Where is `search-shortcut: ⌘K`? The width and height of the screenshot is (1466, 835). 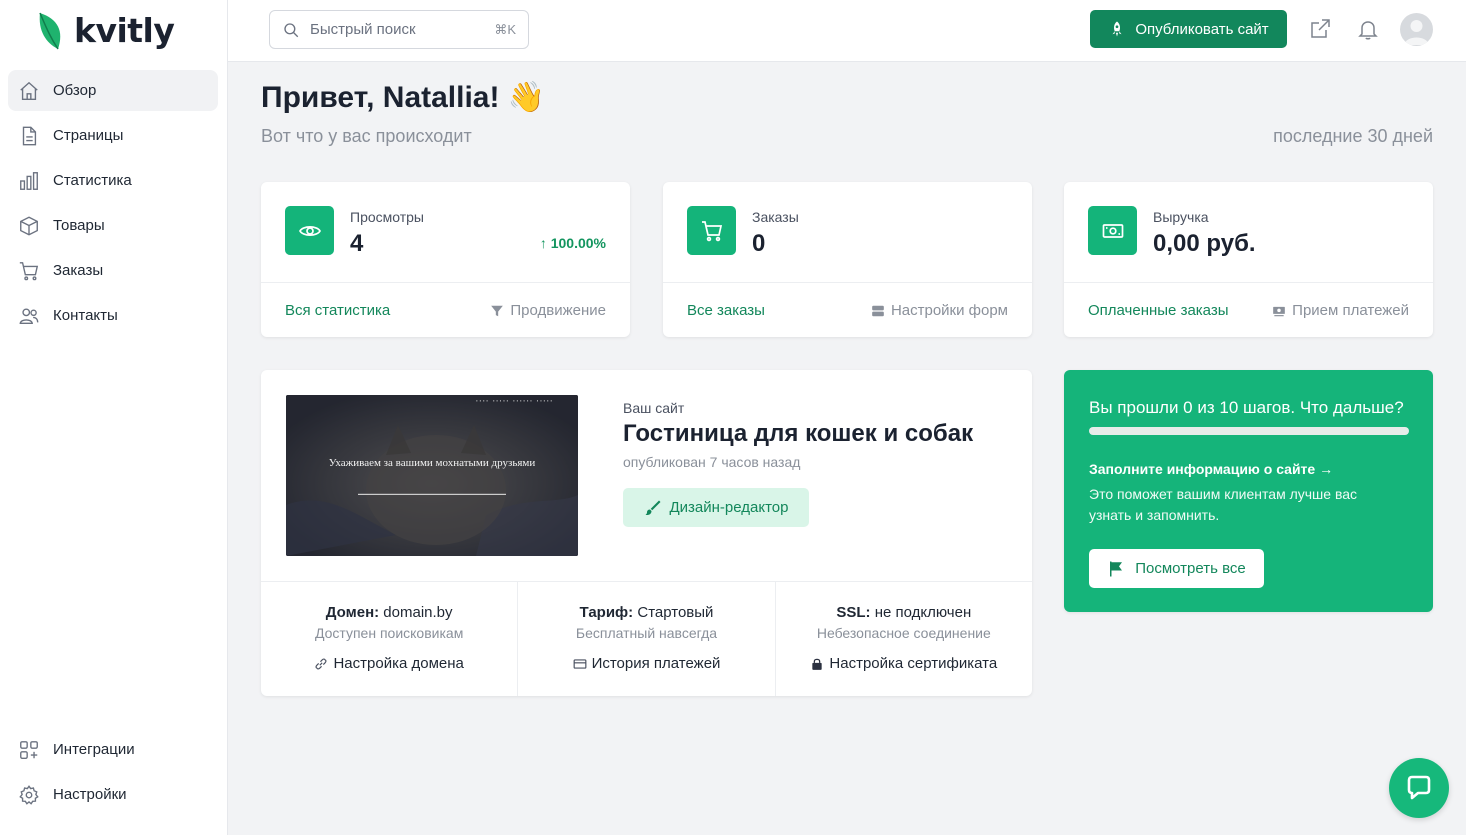
search-shortcut: ⌘K is located at coordinates (505, 29).